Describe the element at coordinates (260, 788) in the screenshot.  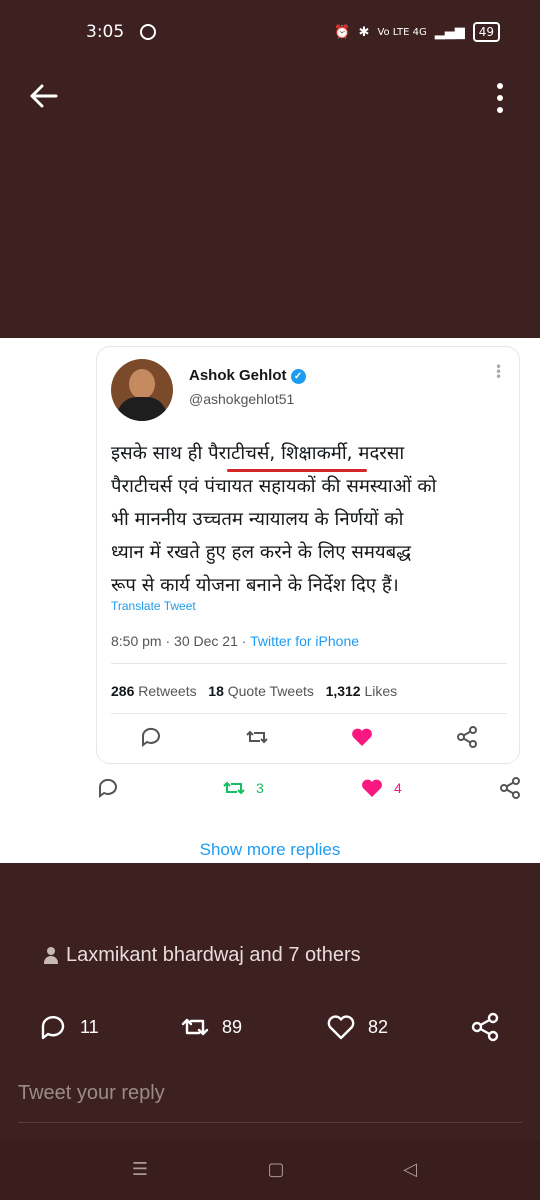
I see `image-retweet-count: 3` at that location.